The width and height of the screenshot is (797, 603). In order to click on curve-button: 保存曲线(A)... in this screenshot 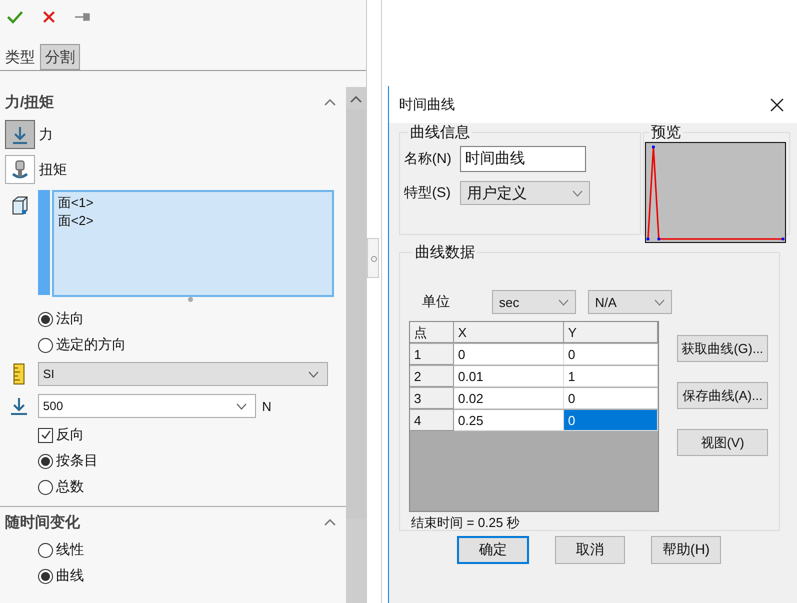, I will do `click(722, 395)`.